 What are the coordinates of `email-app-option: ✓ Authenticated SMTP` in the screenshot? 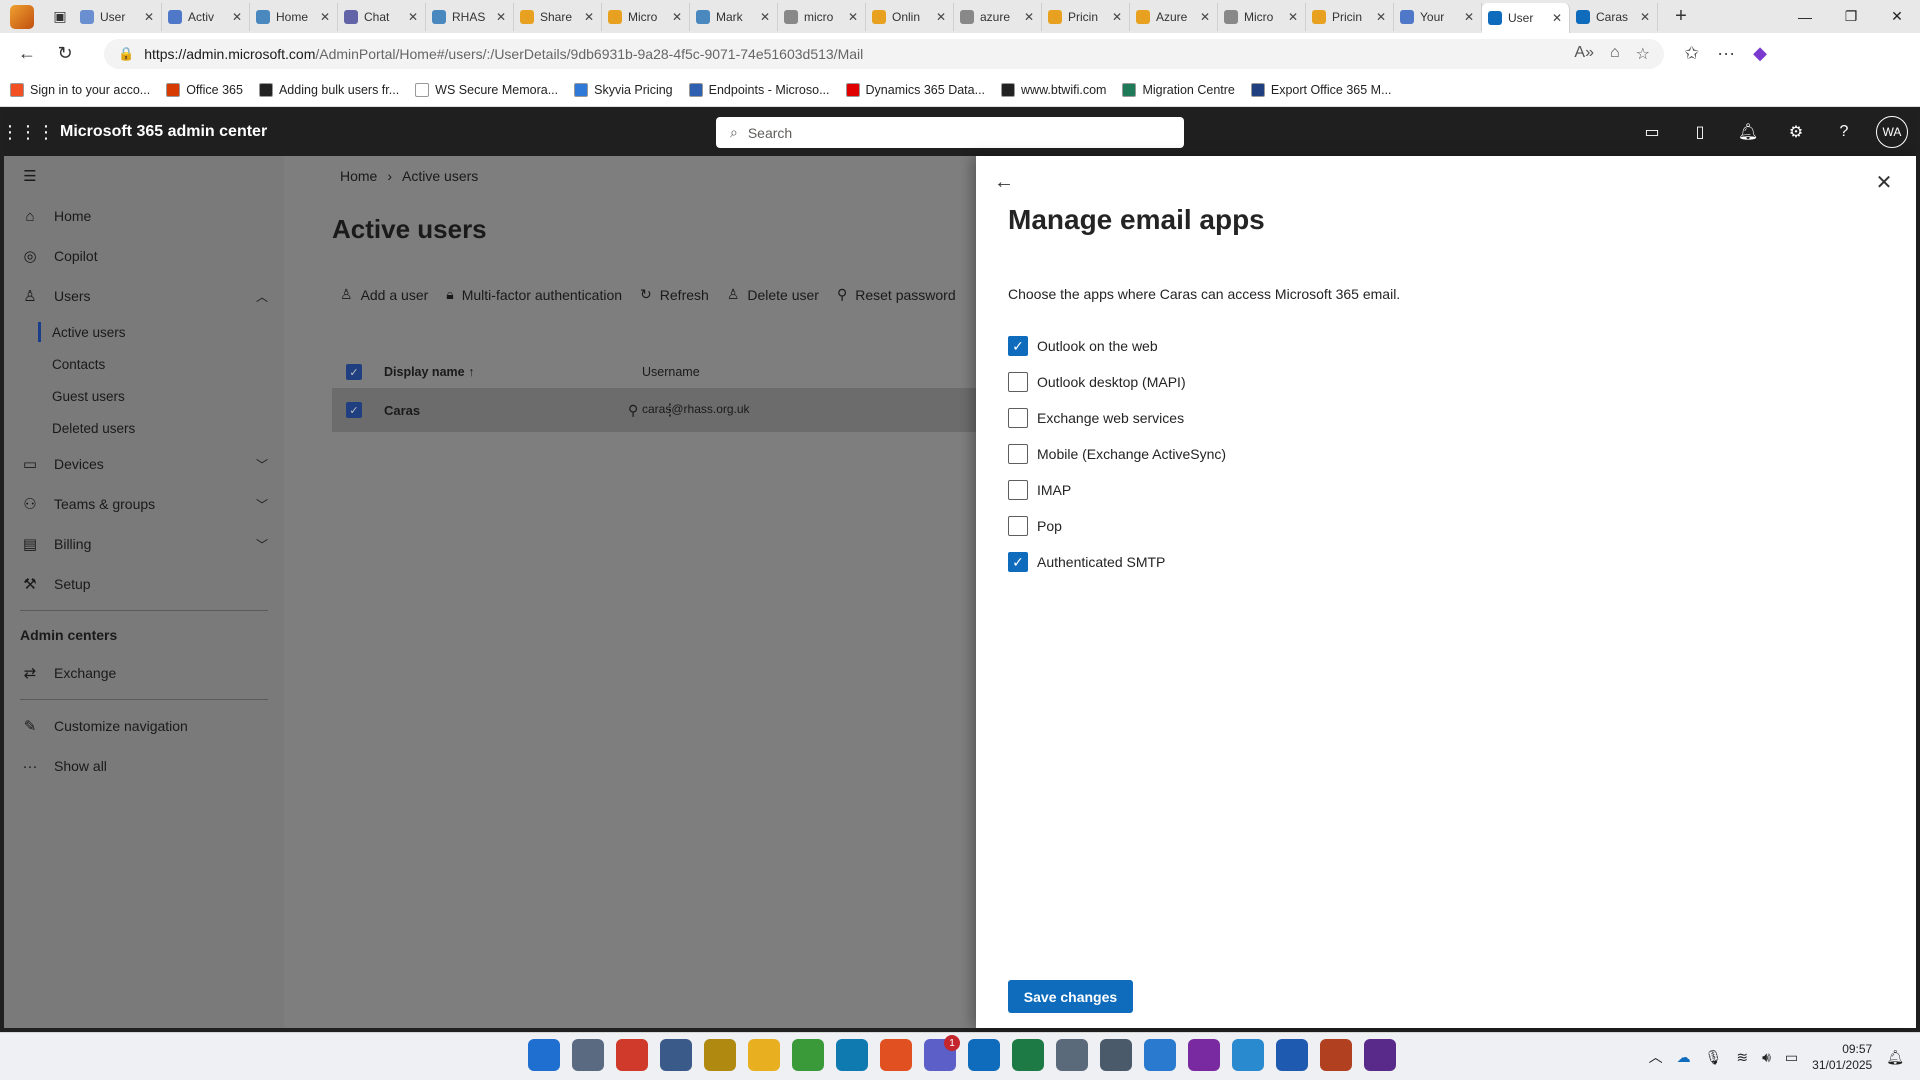 It's located at (1117, 562).